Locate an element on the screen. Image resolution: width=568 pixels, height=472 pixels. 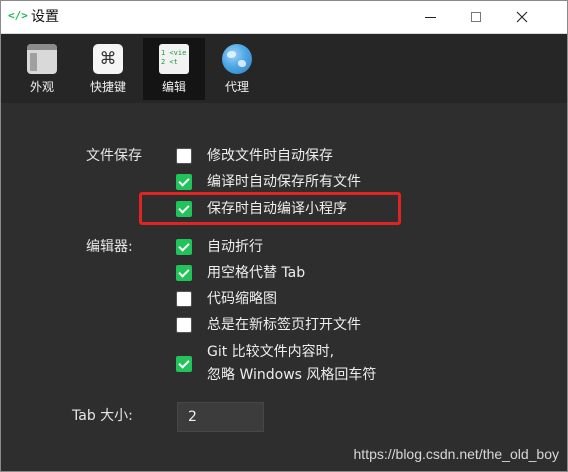
close-button is located at coordinates (522, 17).